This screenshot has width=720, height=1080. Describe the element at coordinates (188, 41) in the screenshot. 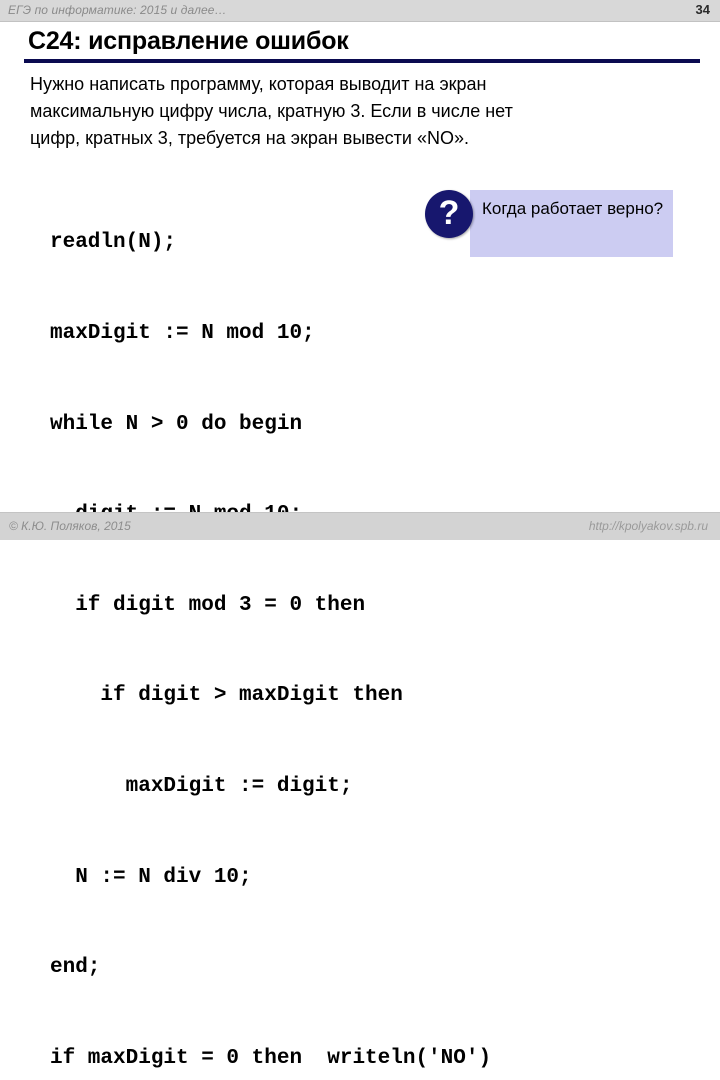

I see `page-title: C24: исправление ошибок` at that location.